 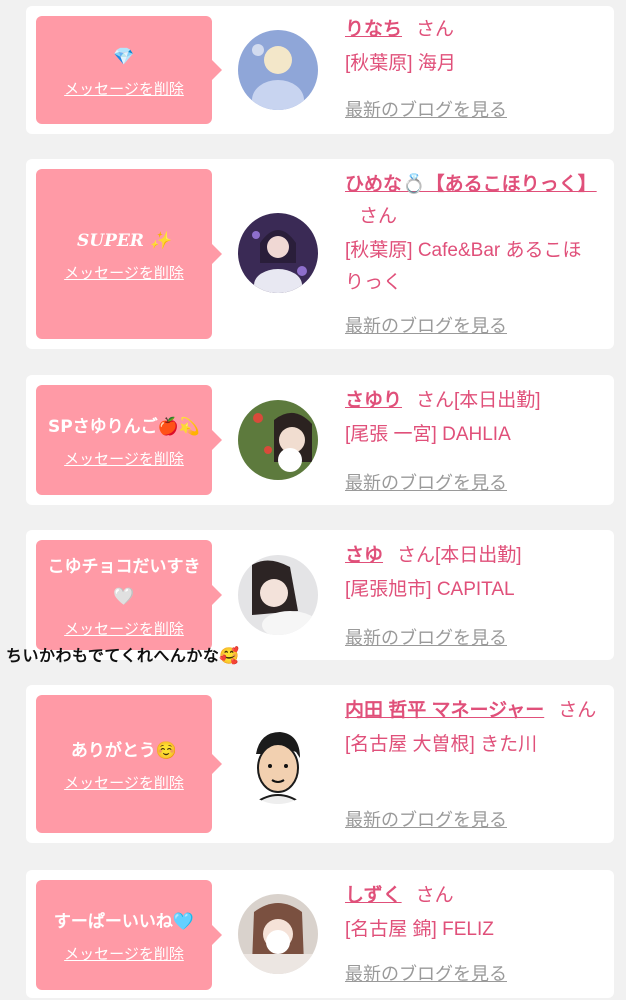 What do you see at coordinates (129, 935) in the screenshot?
I see `message-bubble: すーぱーいいね🩵 メッセージを削除` at bounding box center [129, 935].